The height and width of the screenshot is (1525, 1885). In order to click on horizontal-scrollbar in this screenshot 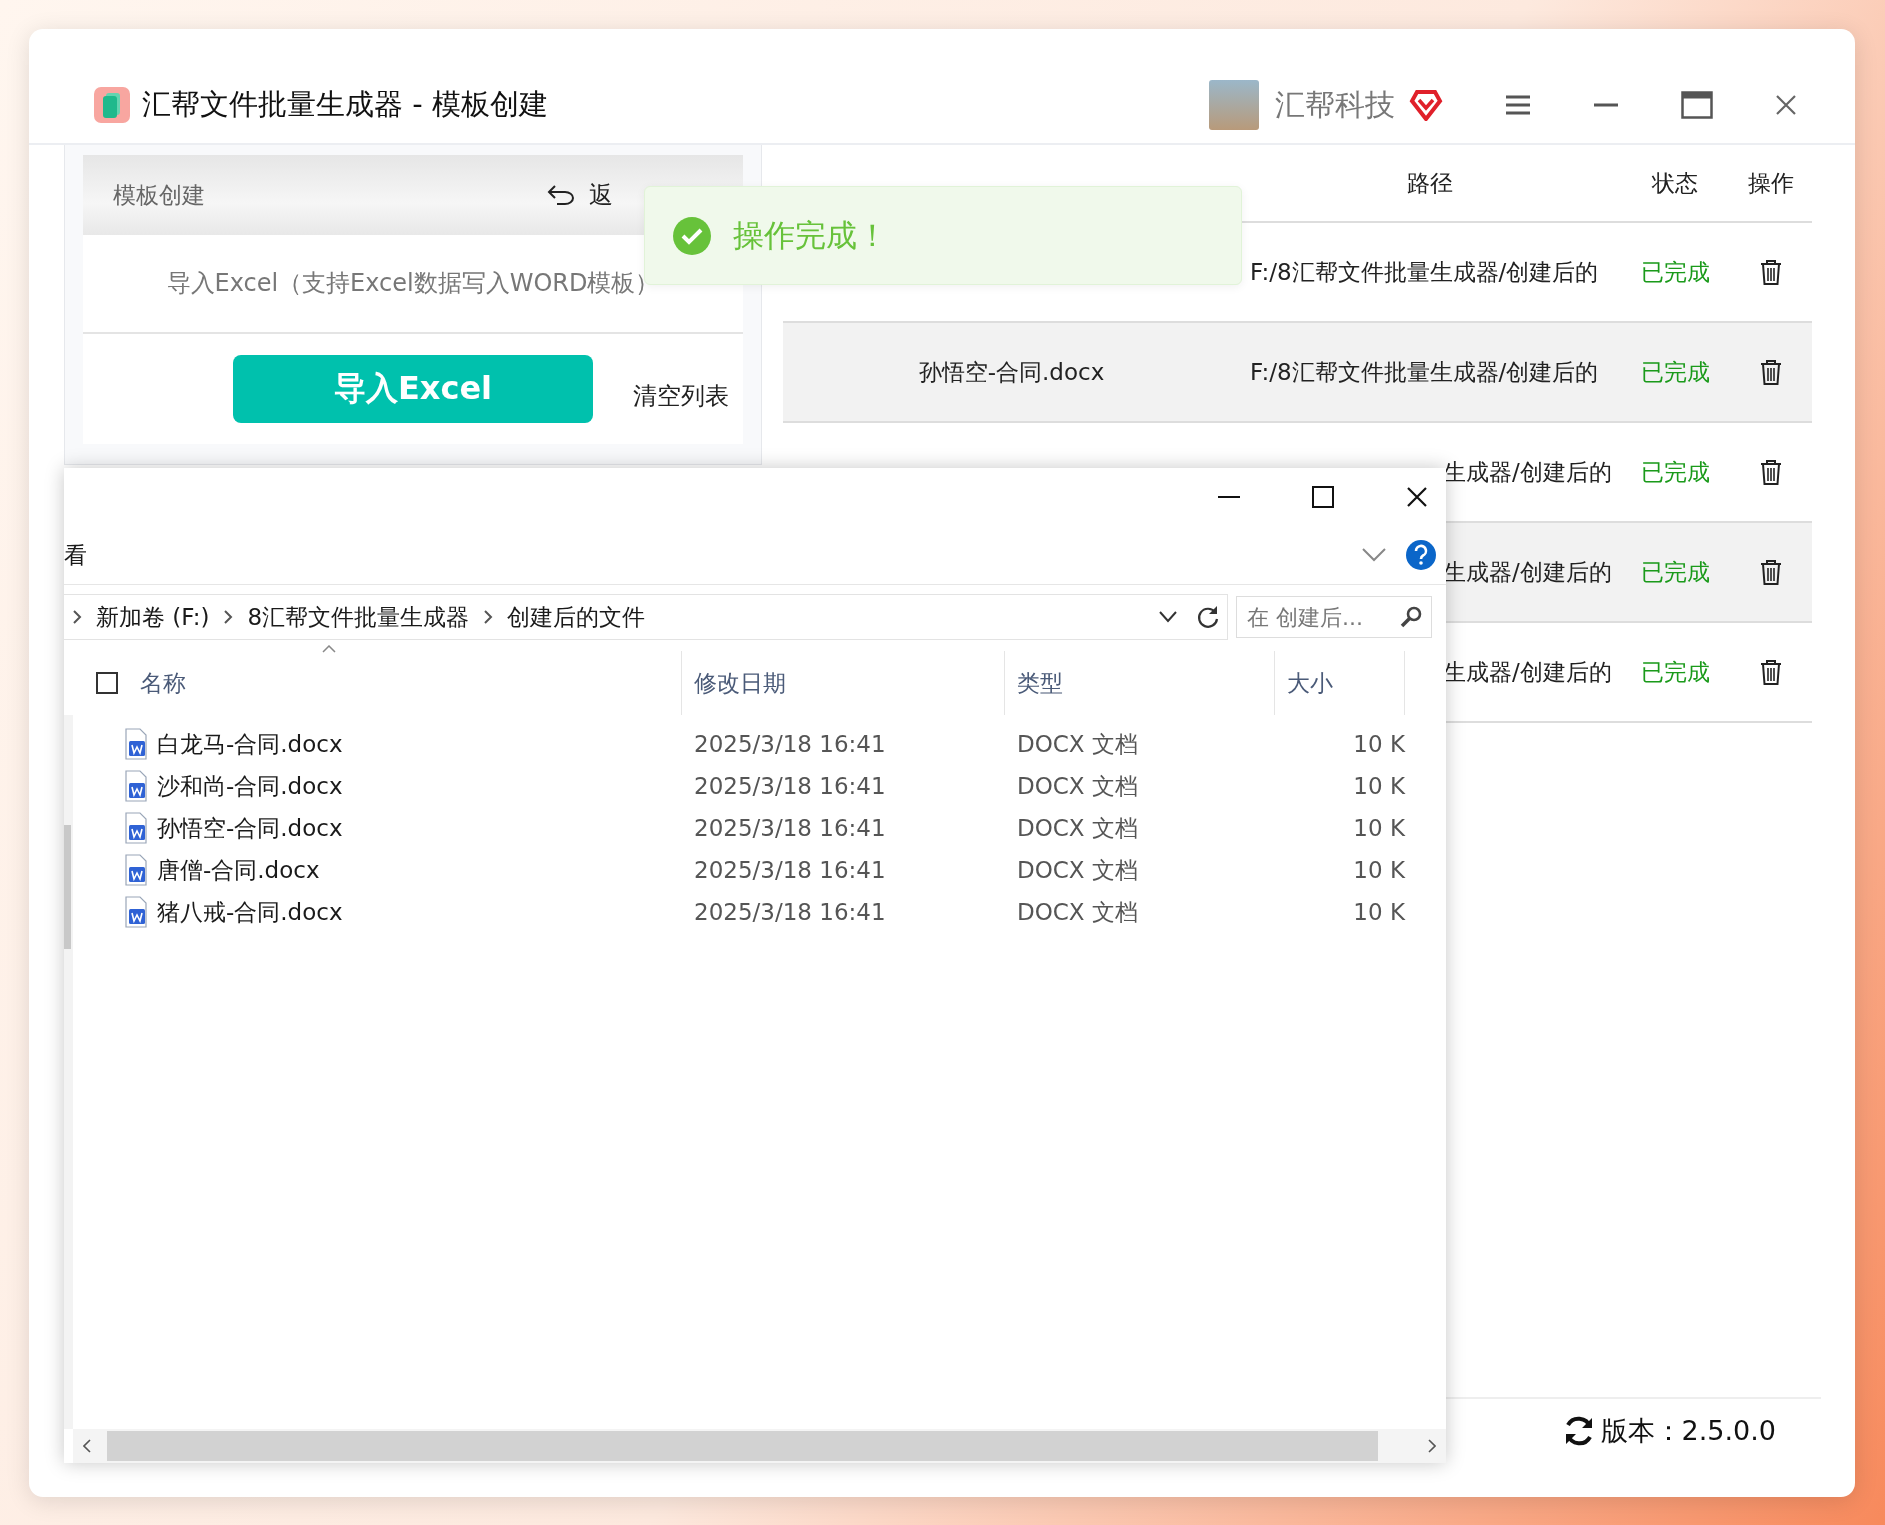, I will do `click(759, 1446)`.